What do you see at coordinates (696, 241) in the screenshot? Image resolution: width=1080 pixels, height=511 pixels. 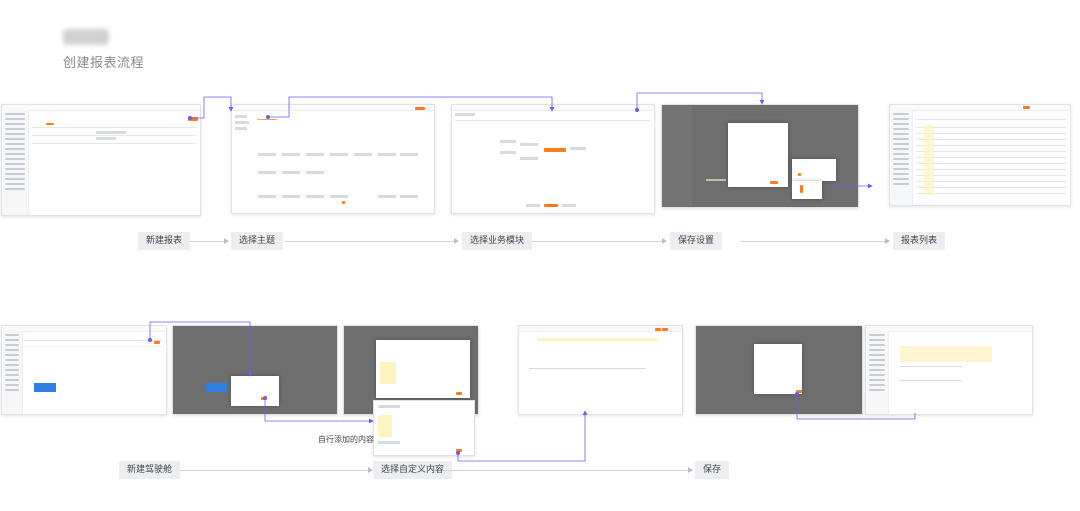 I see `step-save-settings: 保存设置` at bounding box center [696, 241].